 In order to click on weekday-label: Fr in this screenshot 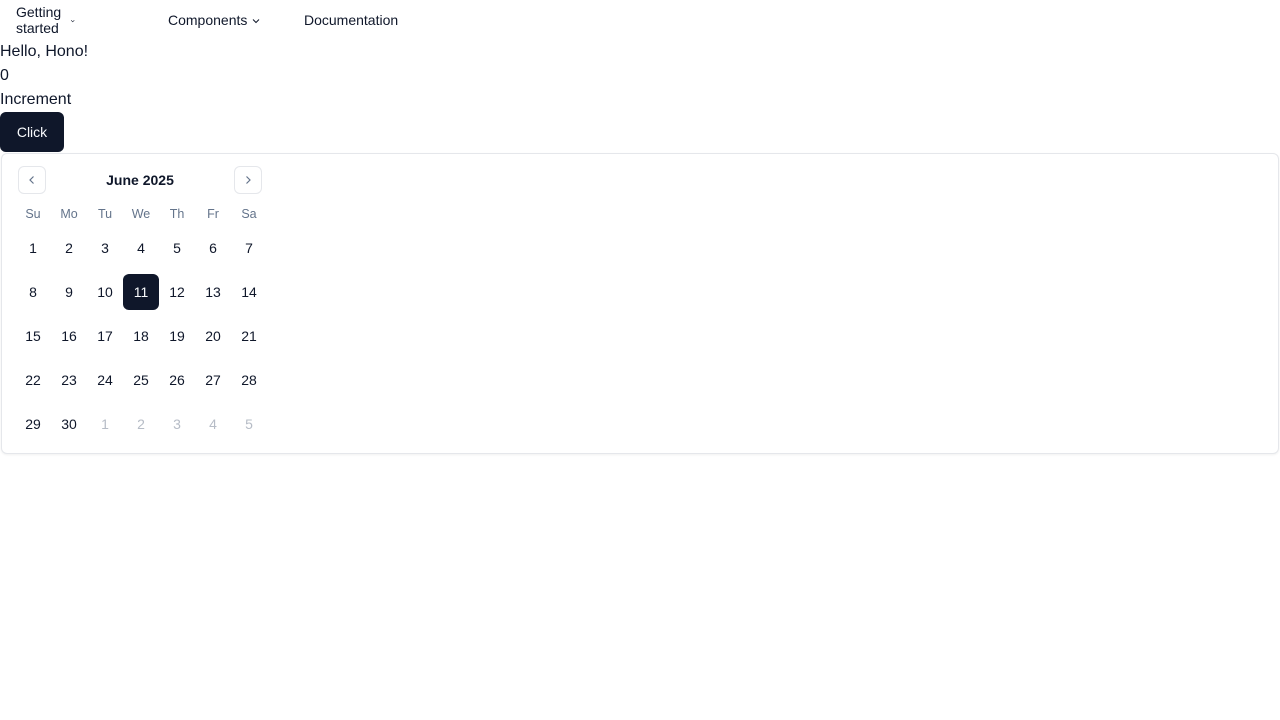, I will do `click(213, 214)`.